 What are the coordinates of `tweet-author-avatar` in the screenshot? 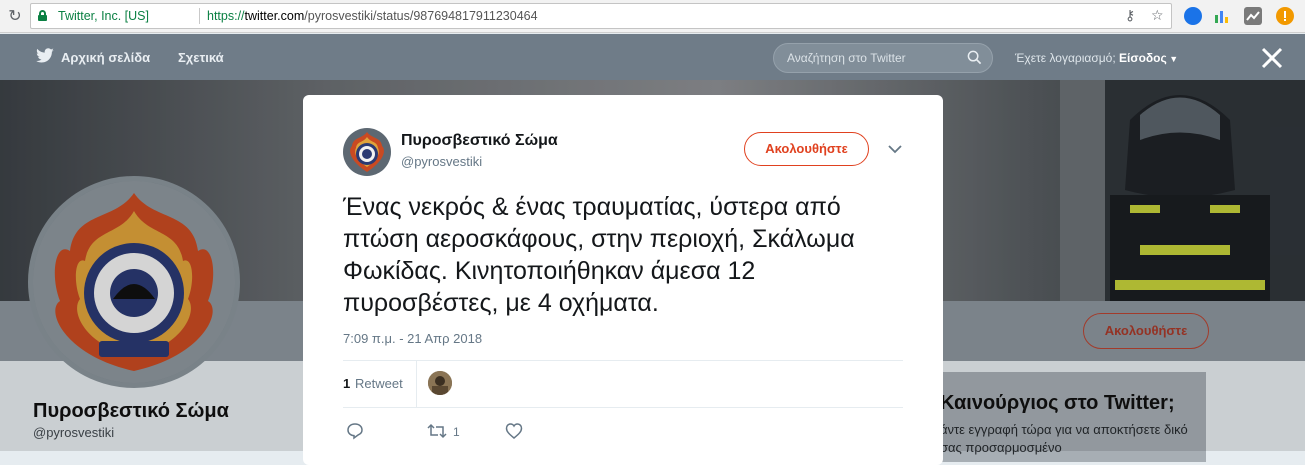 It's located at (367, 152).